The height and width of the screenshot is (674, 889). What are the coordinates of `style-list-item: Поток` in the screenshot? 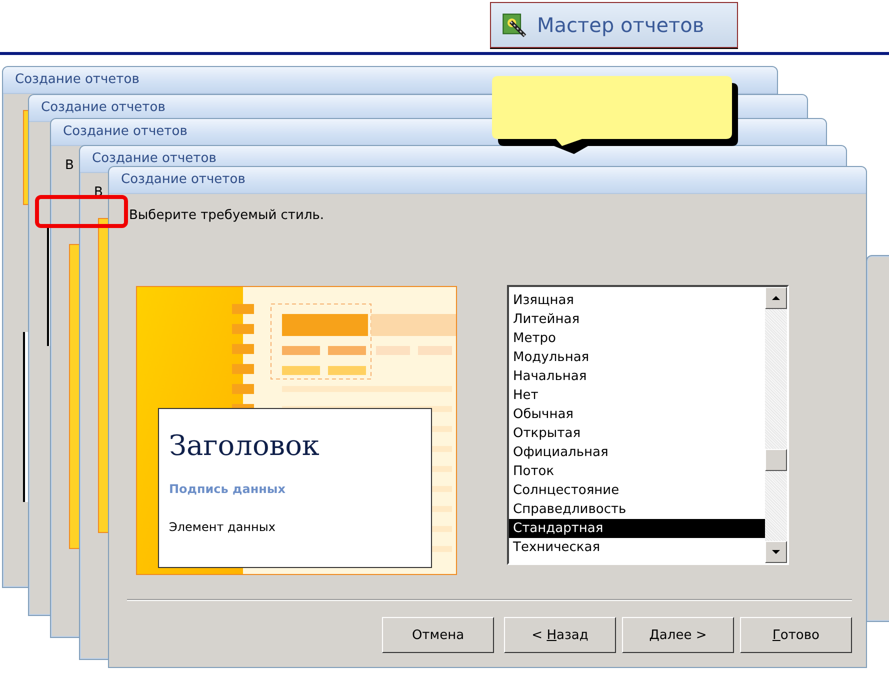 It's located at (637, 471).